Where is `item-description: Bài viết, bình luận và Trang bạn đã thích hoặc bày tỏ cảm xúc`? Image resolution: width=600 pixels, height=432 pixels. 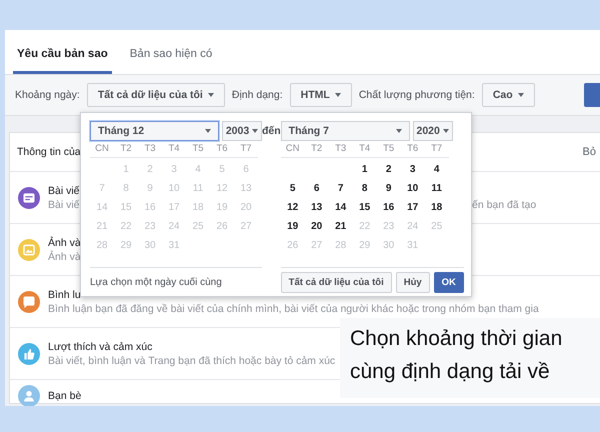 item-description: Bài viết, bình luận và Trang bạn đã thích hoặc bày tỏ cảm xúc is located at coordinates (192, 360).